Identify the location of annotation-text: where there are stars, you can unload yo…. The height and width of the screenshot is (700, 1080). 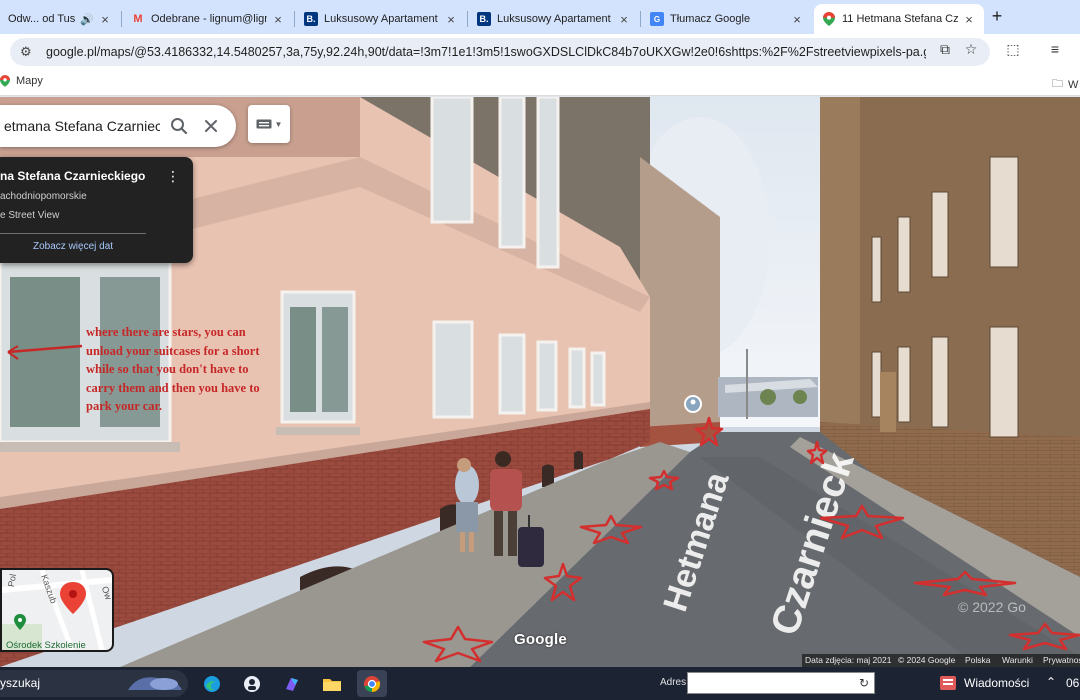
(173, 369).